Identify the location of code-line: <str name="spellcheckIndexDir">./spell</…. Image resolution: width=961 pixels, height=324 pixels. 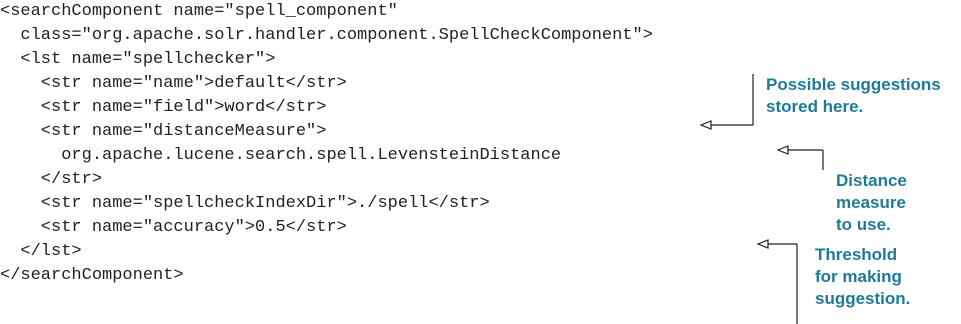
(245, 203).